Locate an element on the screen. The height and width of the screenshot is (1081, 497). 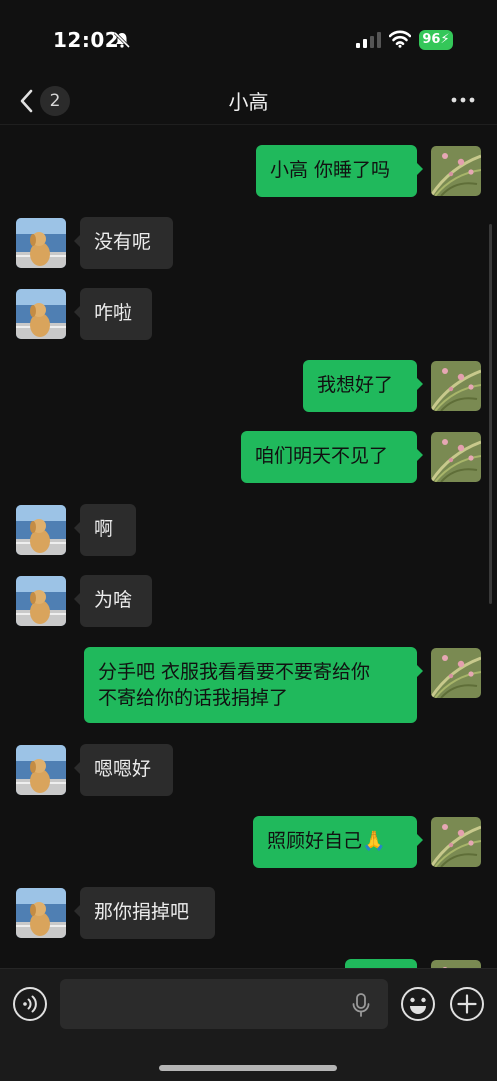
mute-bell-icon is located at coordinates (122, 40).